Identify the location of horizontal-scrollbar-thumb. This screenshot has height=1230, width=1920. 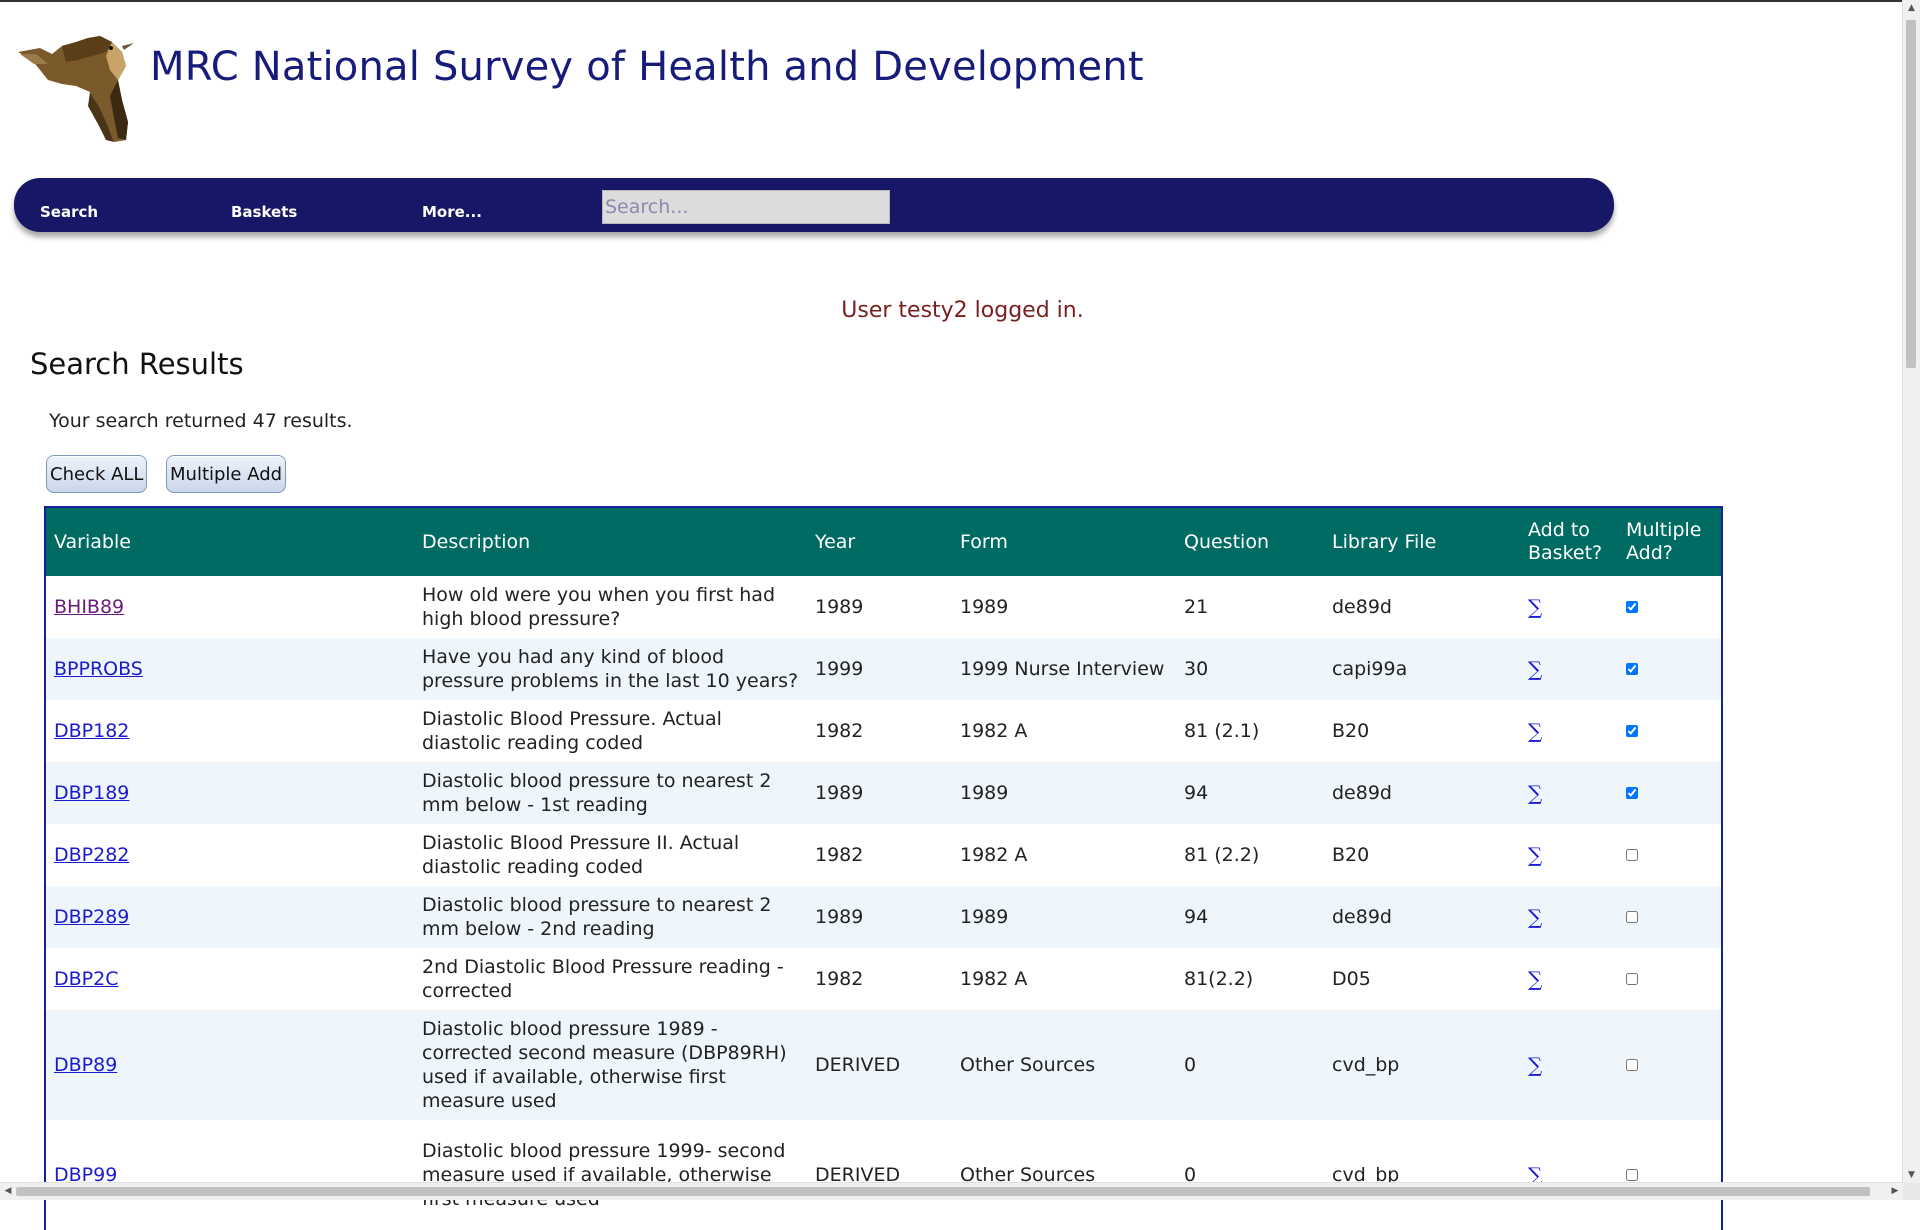
(943, 1191).